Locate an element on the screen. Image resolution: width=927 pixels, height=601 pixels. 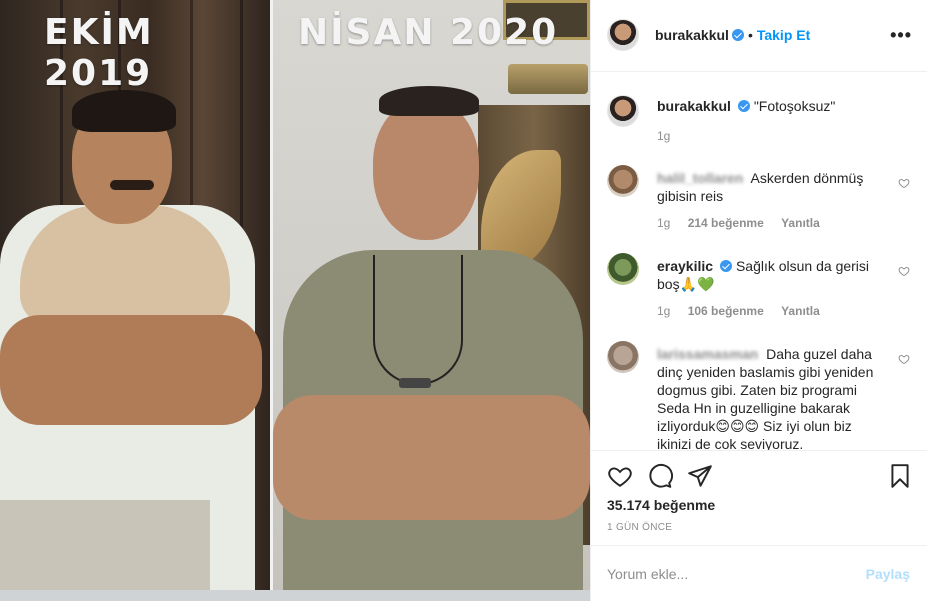
author-avatar is located at coordinates (623, 35).